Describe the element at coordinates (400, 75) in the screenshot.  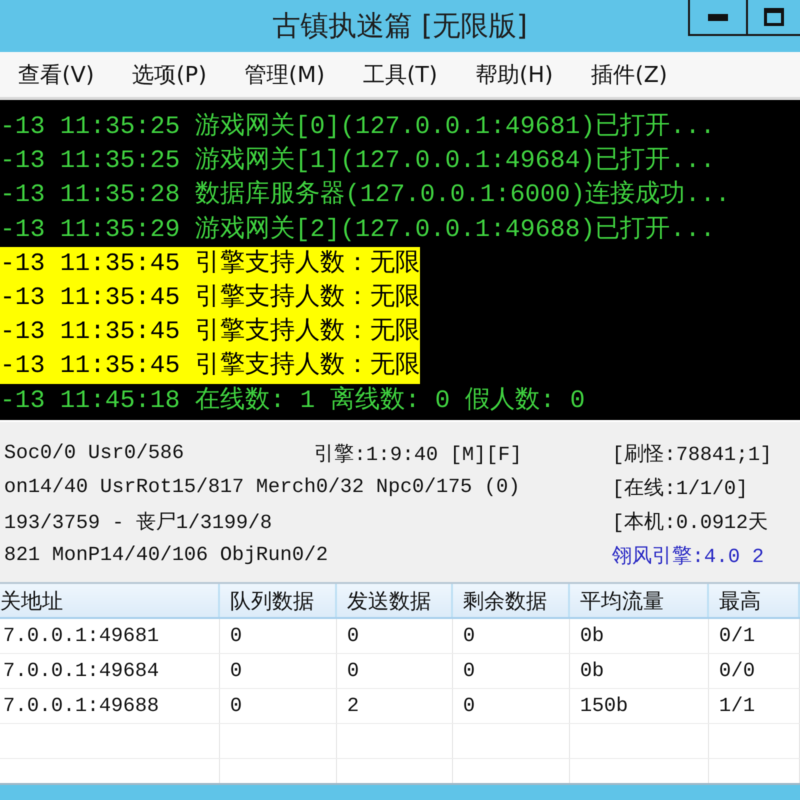
I see `menu-item: 工具(T)` at that location.